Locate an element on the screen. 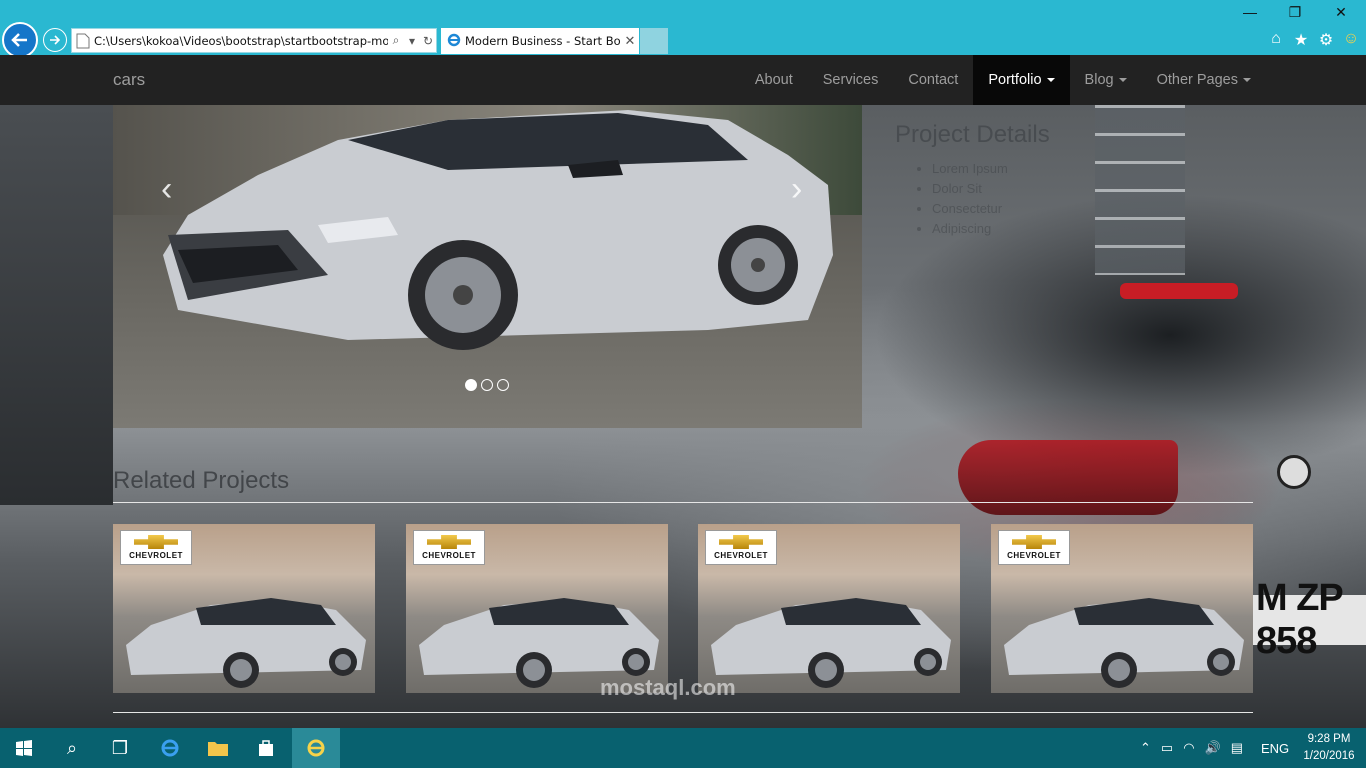  nav-item-services: Services is located at coordinates (851, 80).